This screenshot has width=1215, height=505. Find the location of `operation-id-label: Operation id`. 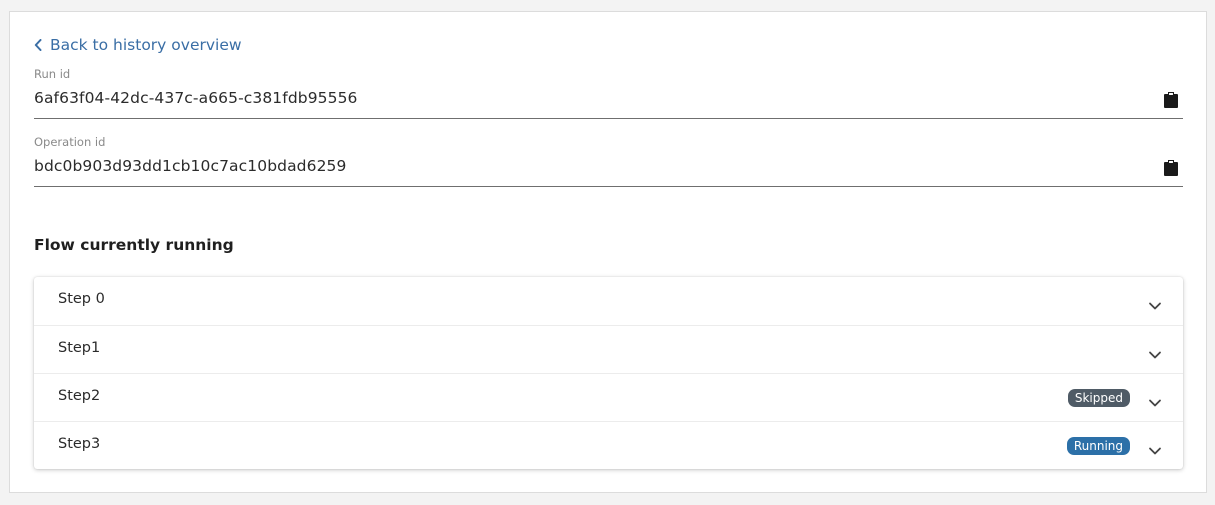

operation-id-label: Operation id is located at coordinates (70, 142).